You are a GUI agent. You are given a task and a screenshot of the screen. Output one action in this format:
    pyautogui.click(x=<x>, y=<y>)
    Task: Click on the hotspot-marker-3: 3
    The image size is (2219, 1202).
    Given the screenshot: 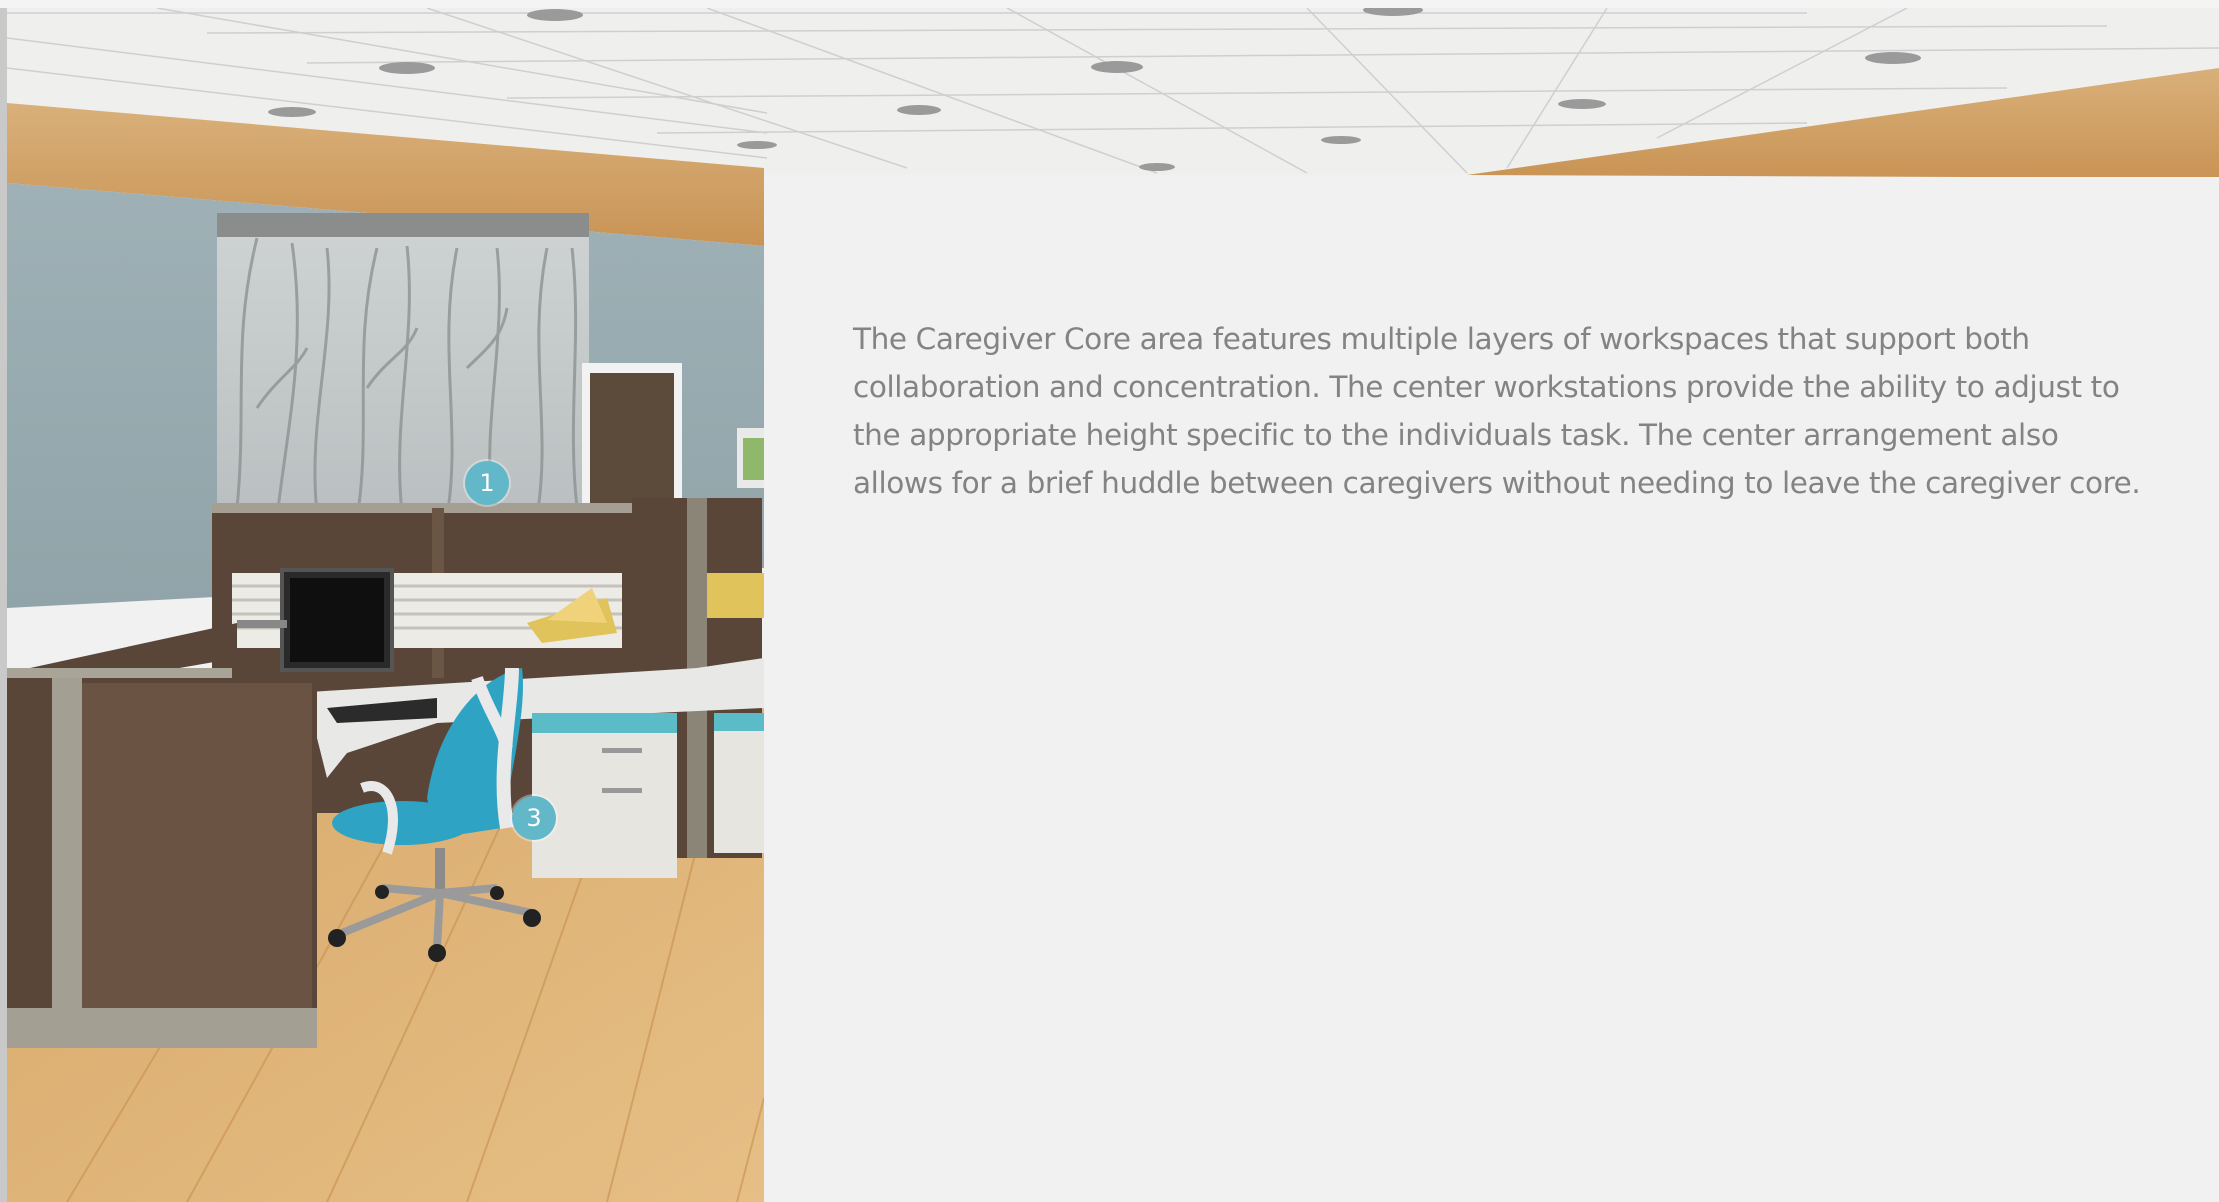 What is the action you would take?
    pyautogui.click(x=534, y=818)
    